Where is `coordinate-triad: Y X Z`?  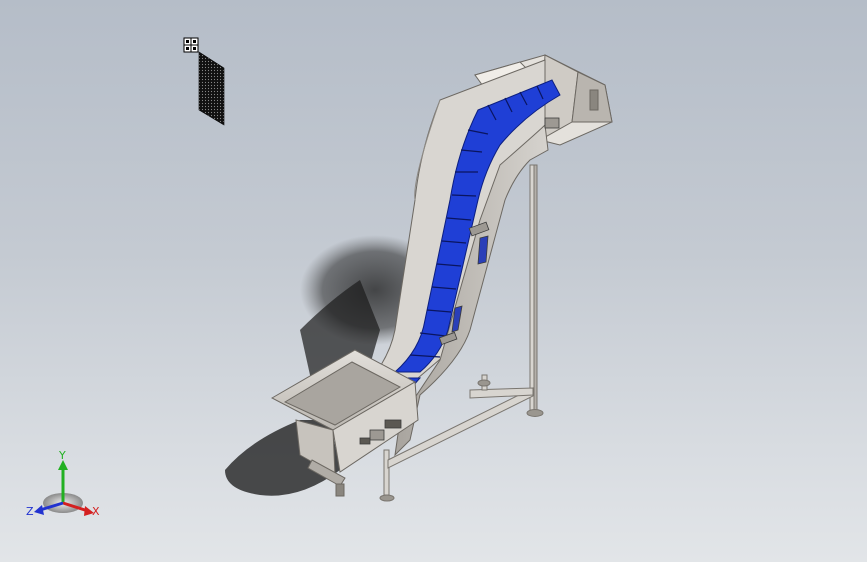
coordinate-triad: Y X Z is located at coordinates (63, 483).